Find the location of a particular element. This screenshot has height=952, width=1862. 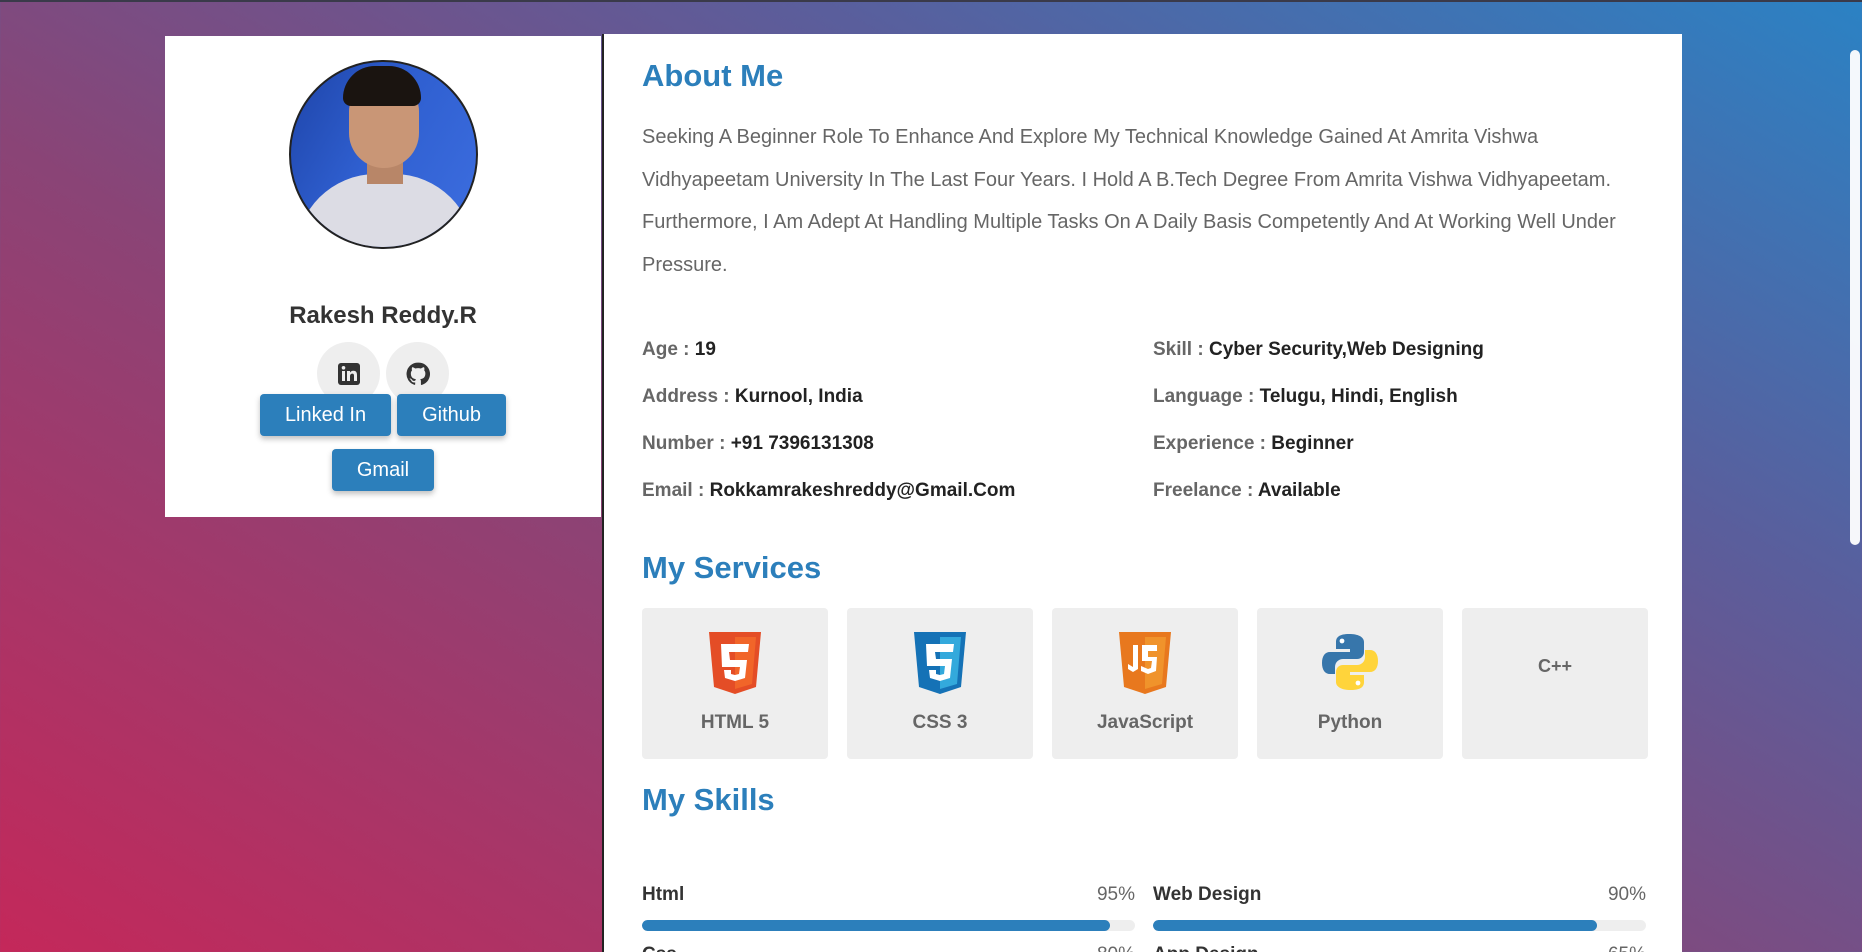

scrollbar-thumb is located at coordinates (1855, 297).